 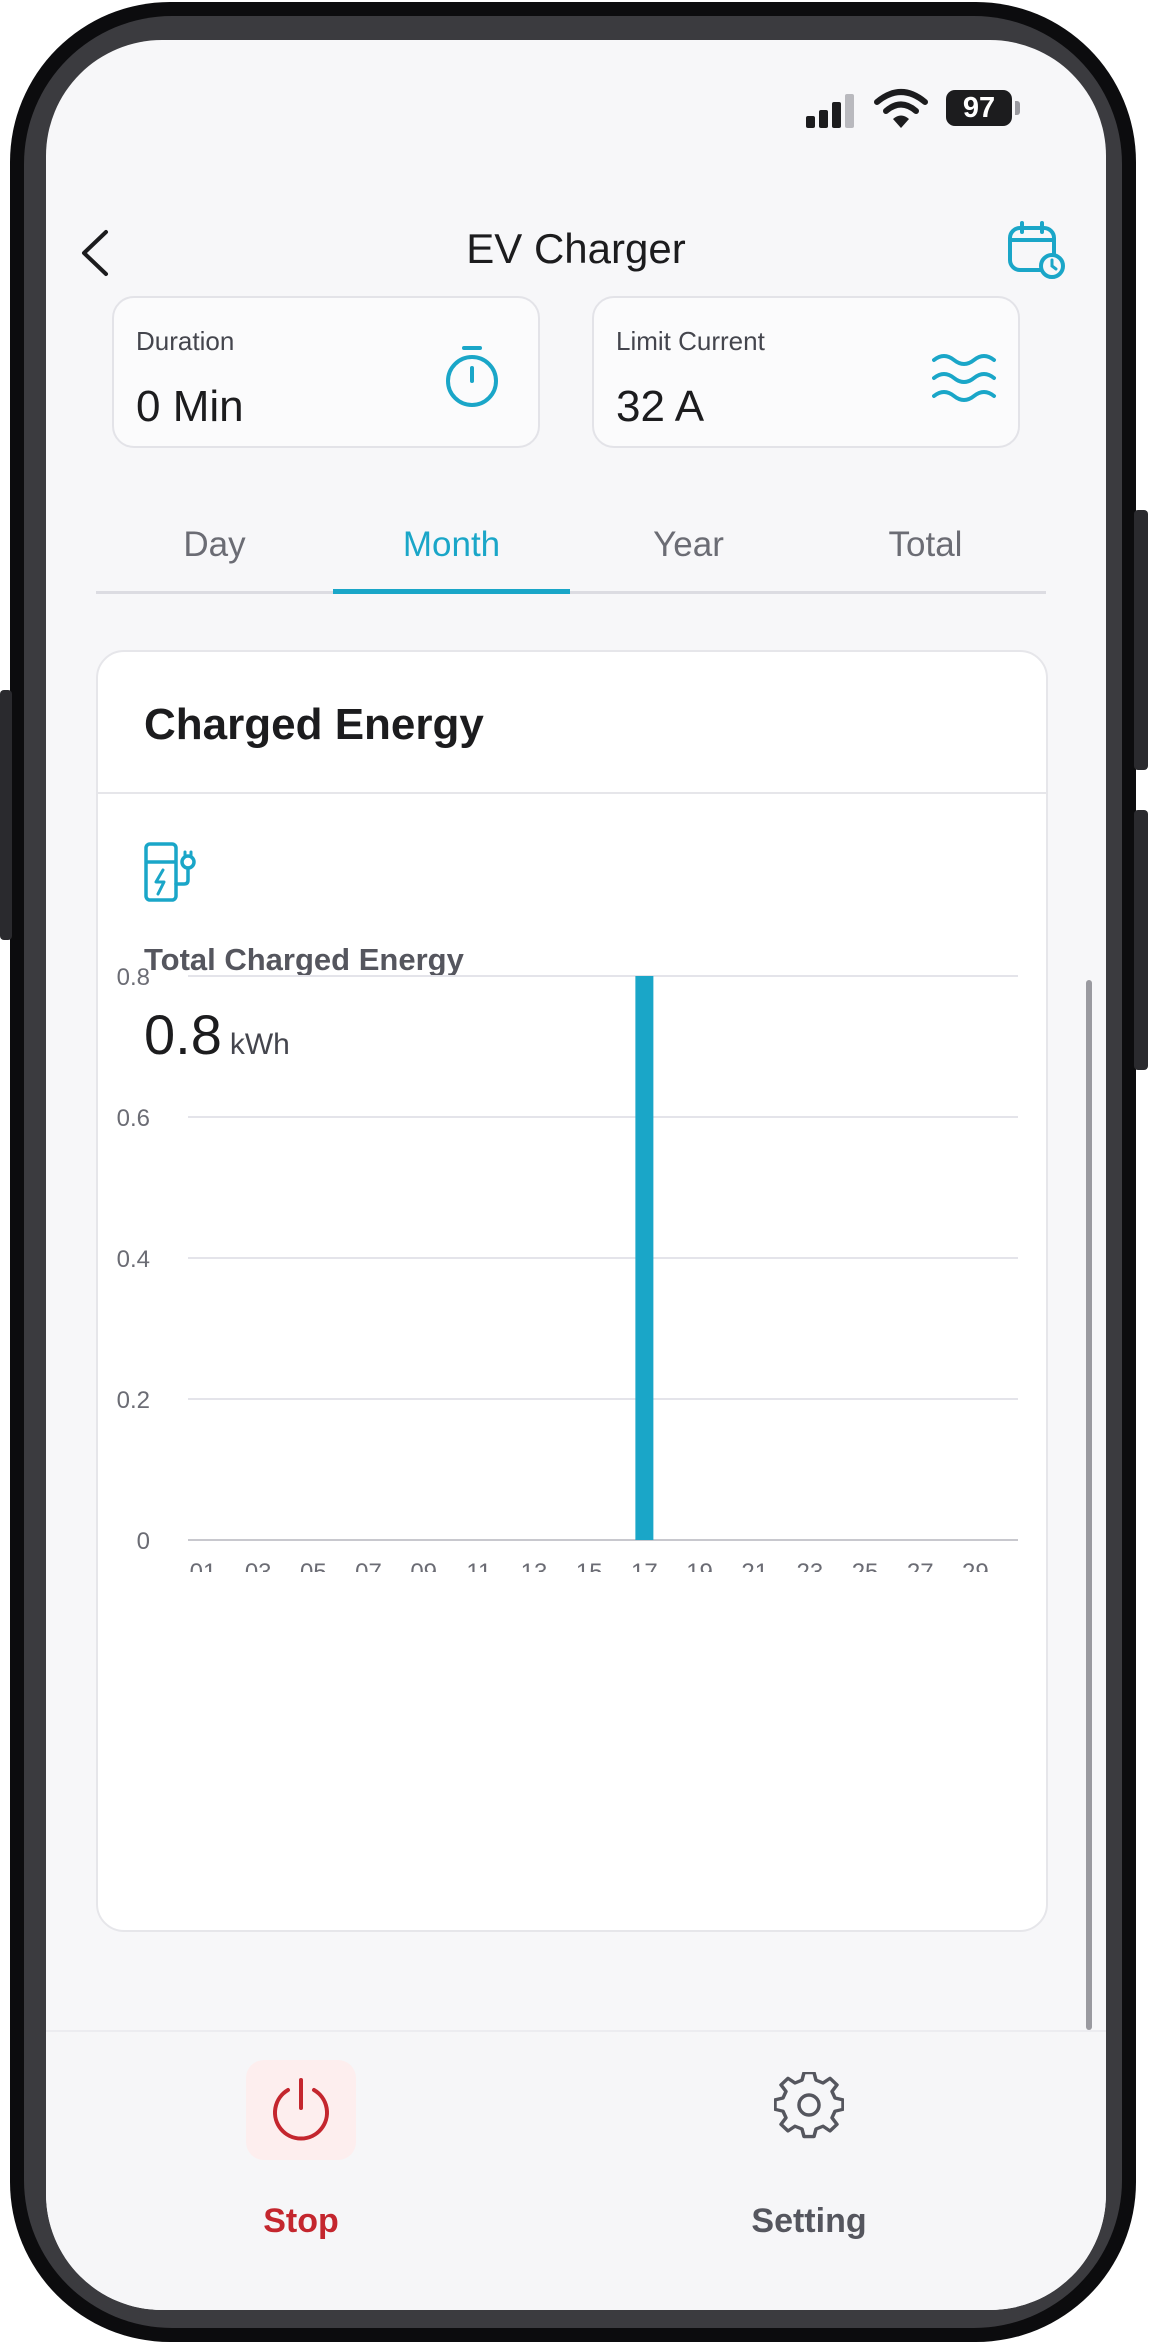 I want to click on side-button-right-lower, so click(x=1141, y=940).